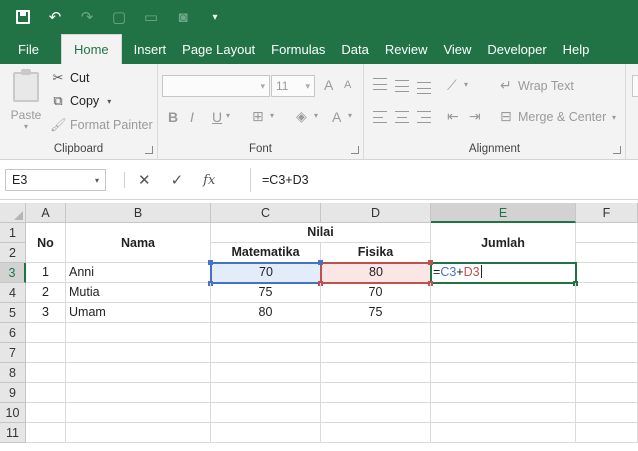 Image resolution: width=638 pixels, height=451 pixels. What do you see at coordinates (402, 117) in the screenshot?
I see `align-center-icon` at bounding box center [402, 117].